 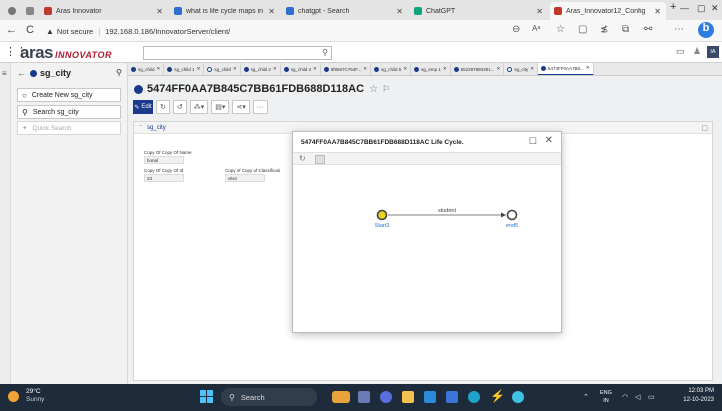 I want to click on tray-chevron-icon: ⌃, so click(x=586, y=397).